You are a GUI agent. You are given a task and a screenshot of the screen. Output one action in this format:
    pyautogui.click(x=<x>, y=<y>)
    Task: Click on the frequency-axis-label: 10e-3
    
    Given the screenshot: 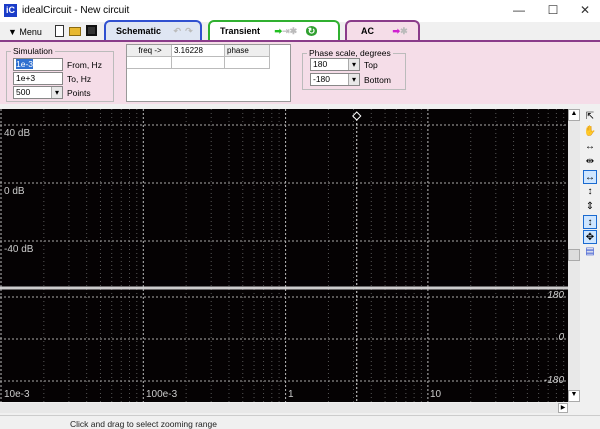 What is the action you would take?
    pyautogui.click(x=17, y=394)
    